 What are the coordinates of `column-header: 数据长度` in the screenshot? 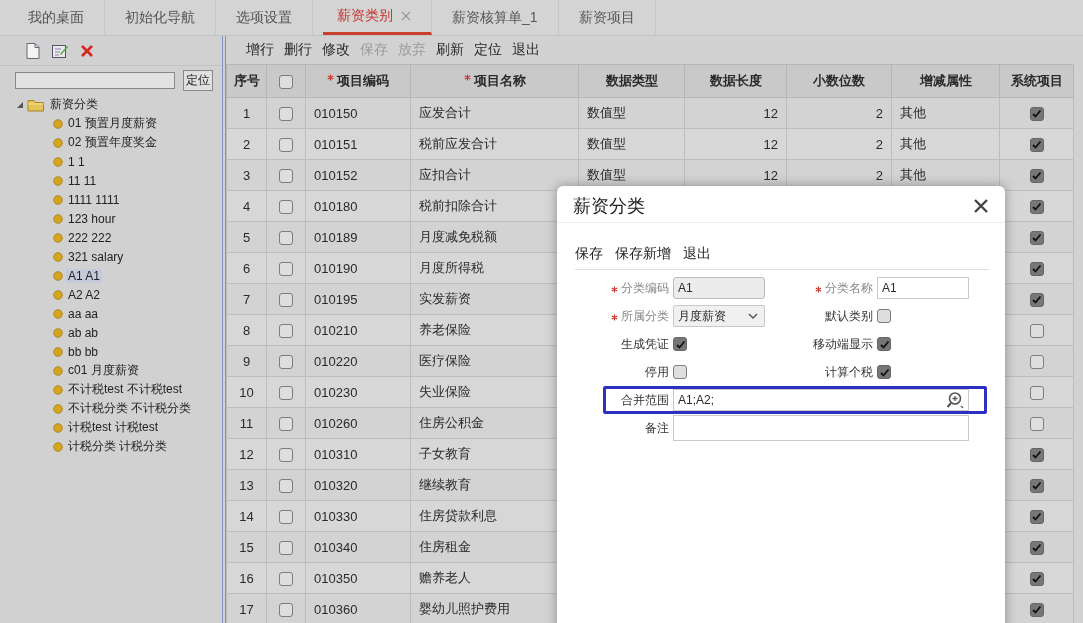 It's located at (735, 80).